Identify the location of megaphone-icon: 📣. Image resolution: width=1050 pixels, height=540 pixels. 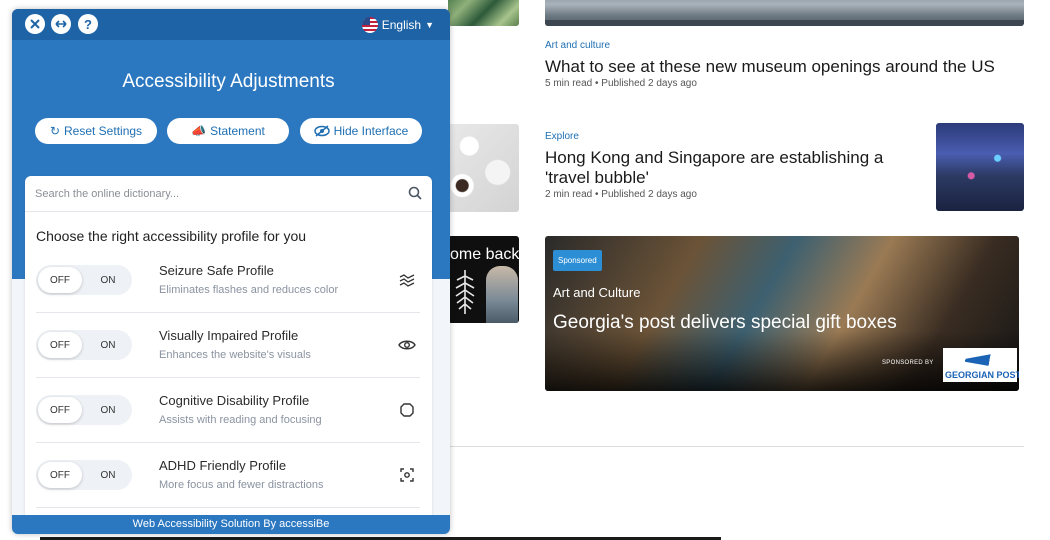
(199, 131).